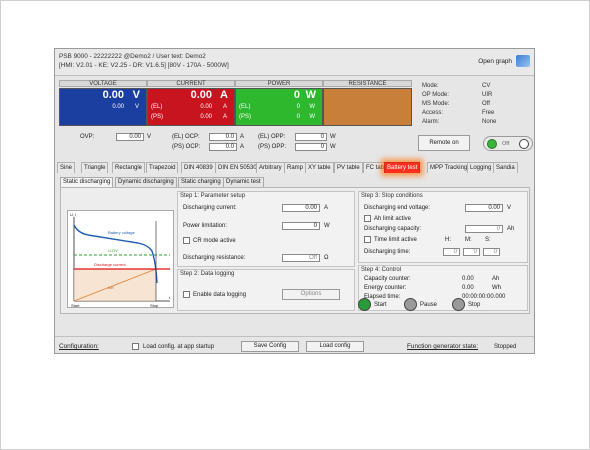 The height and width of the screenshot is (450, 590). What do you see at coordinates (319, 167) in the screenshot?
I see `tab-xy-table: XY table` at bounding box center [319, 167].